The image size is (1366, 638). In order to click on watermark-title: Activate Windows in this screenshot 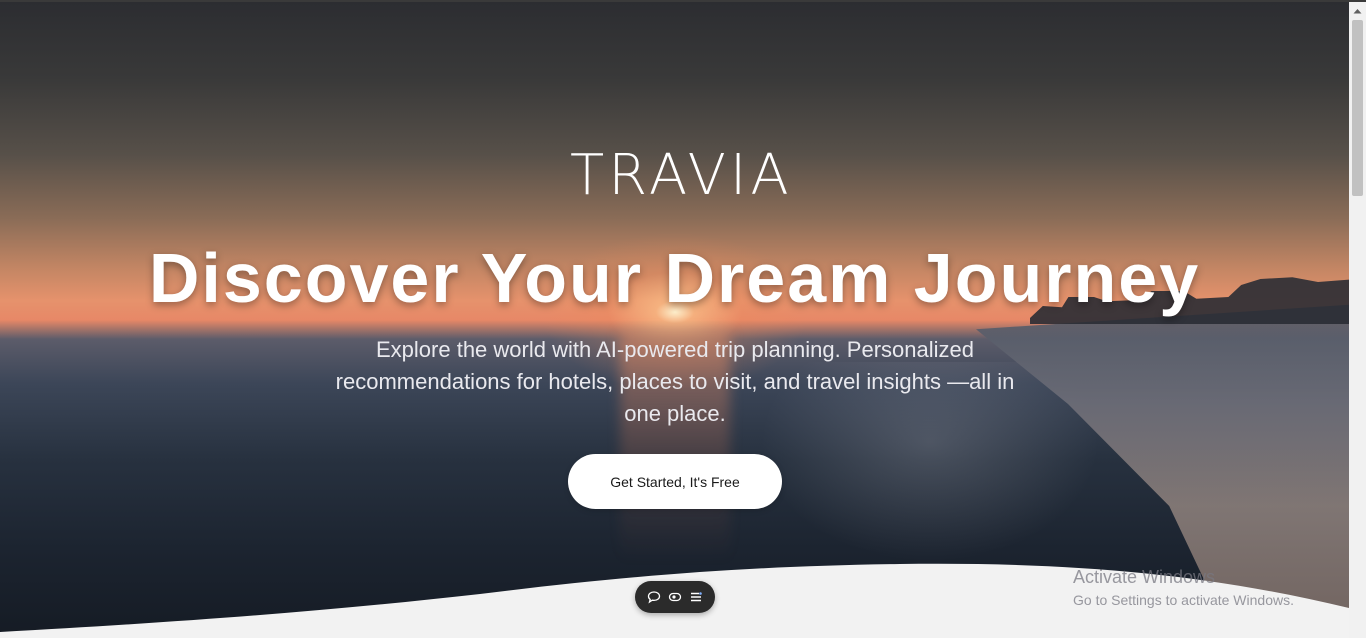, I will do `click(1144, 577)`.